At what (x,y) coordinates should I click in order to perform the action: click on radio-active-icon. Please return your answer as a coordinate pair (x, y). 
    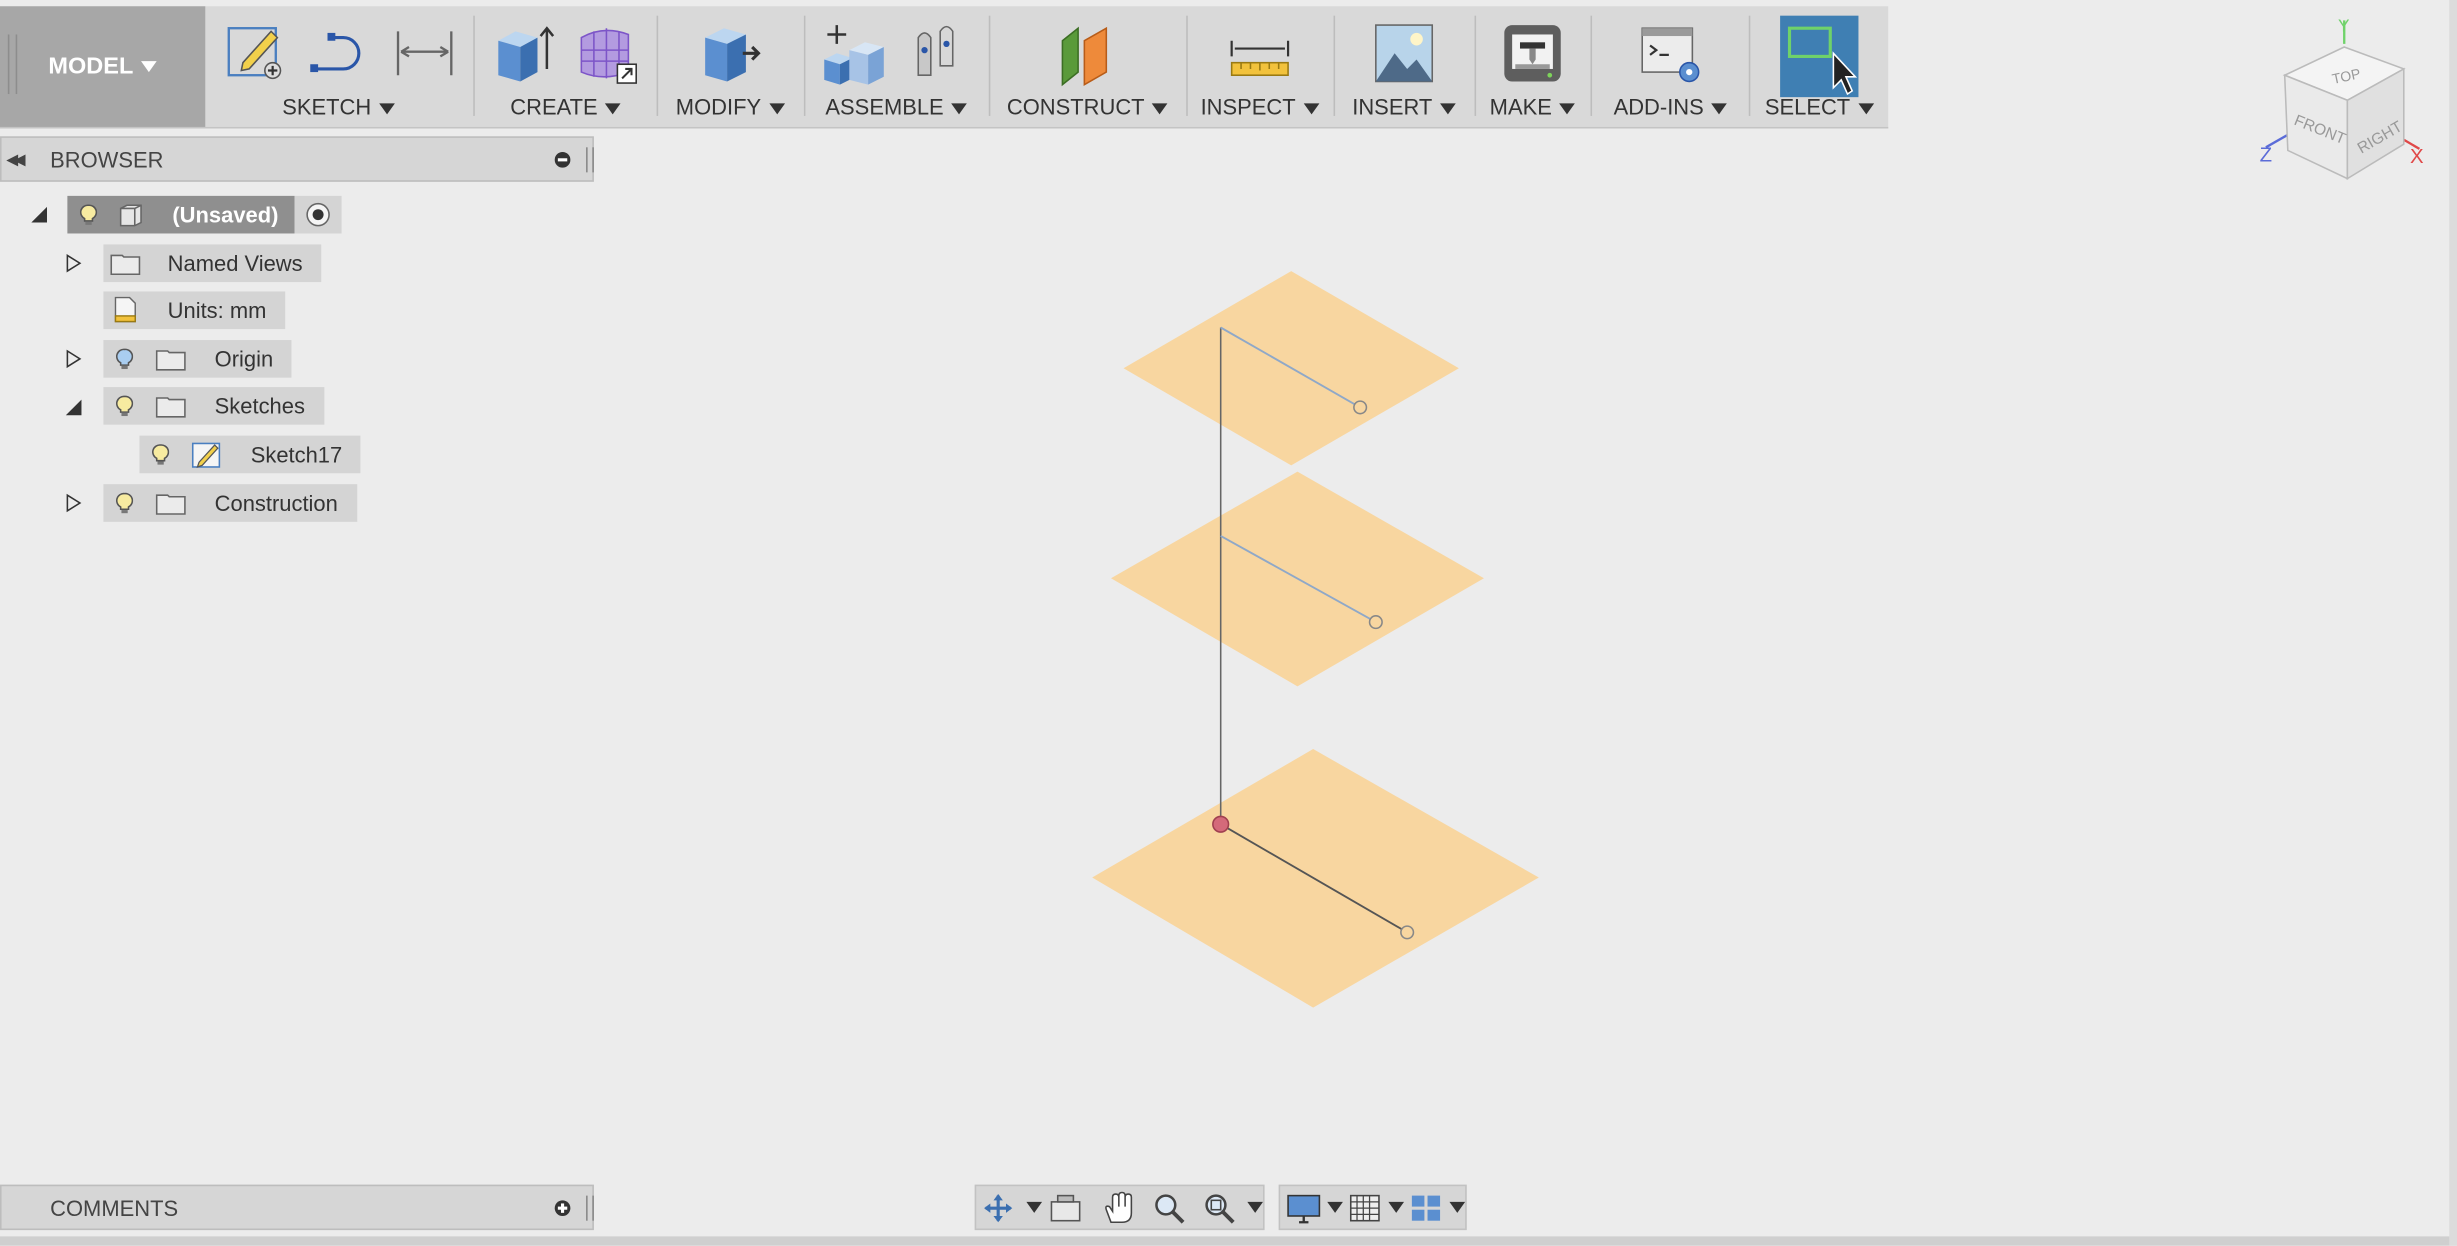
    Looking at the image, I should click on (317, 214).